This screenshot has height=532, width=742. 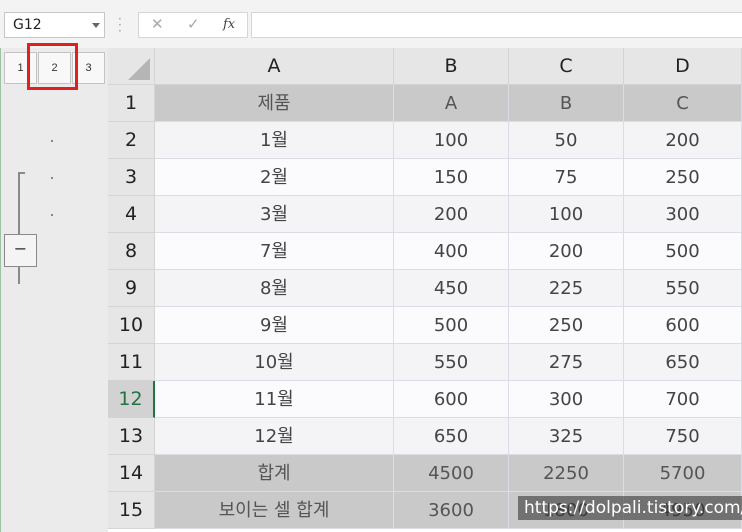 I want to click on row-header-15: 15, so click(x=131, y=510).